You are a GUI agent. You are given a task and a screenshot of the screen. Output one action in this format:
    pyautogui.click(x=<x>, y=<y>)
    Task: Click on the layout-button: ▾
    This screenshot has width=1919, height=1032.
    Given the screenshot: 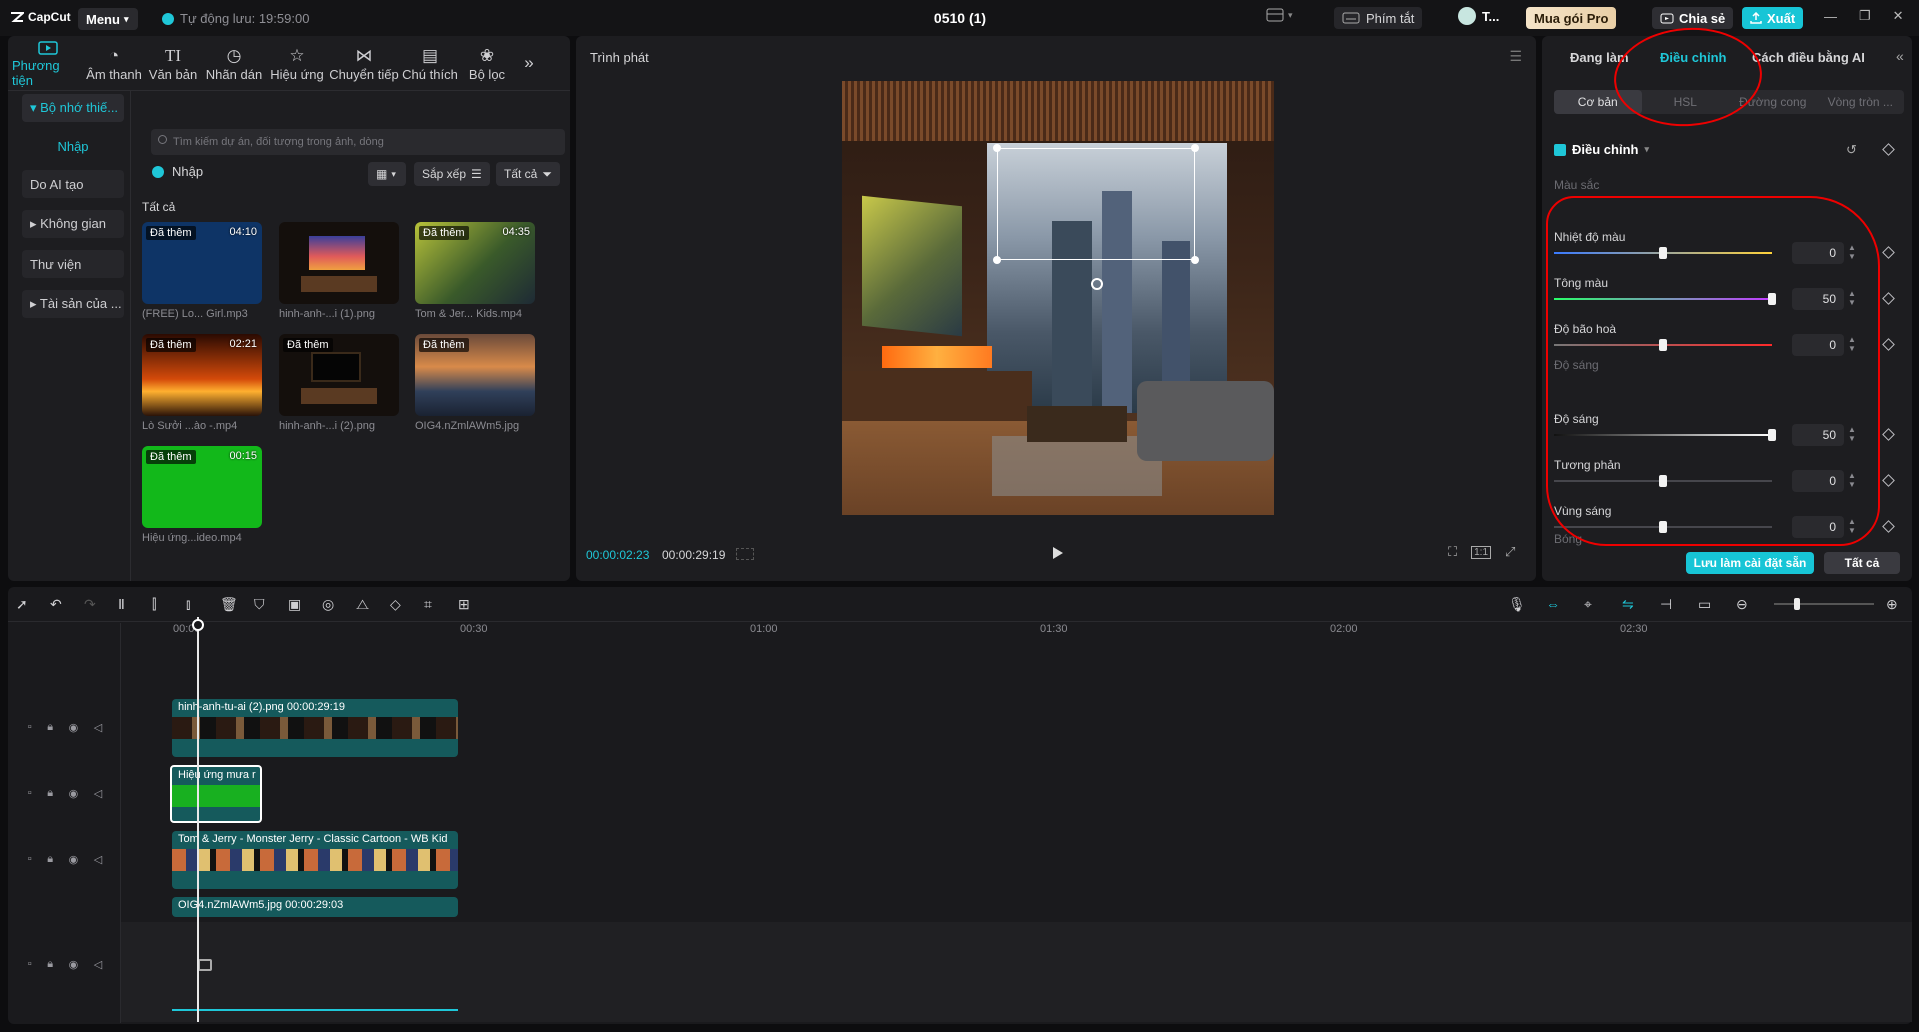 What is the action you would take?
    pyautogui.click(x=1279, y=15)
    